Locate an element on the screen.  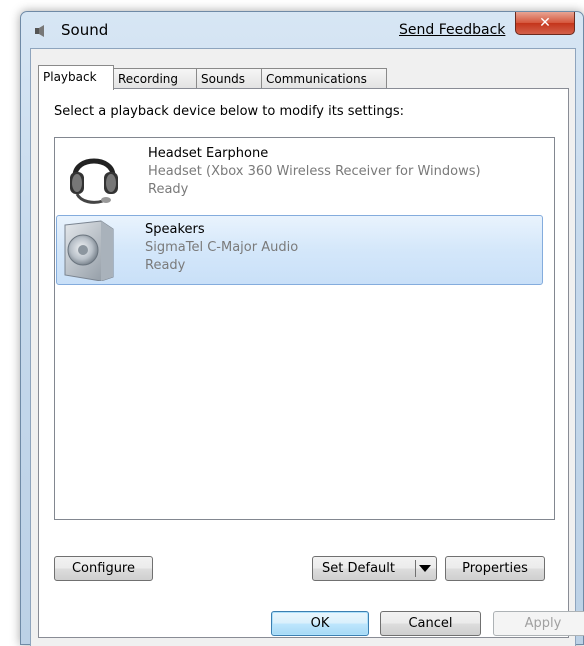
headset-icon is located at coordinates (94, 181).